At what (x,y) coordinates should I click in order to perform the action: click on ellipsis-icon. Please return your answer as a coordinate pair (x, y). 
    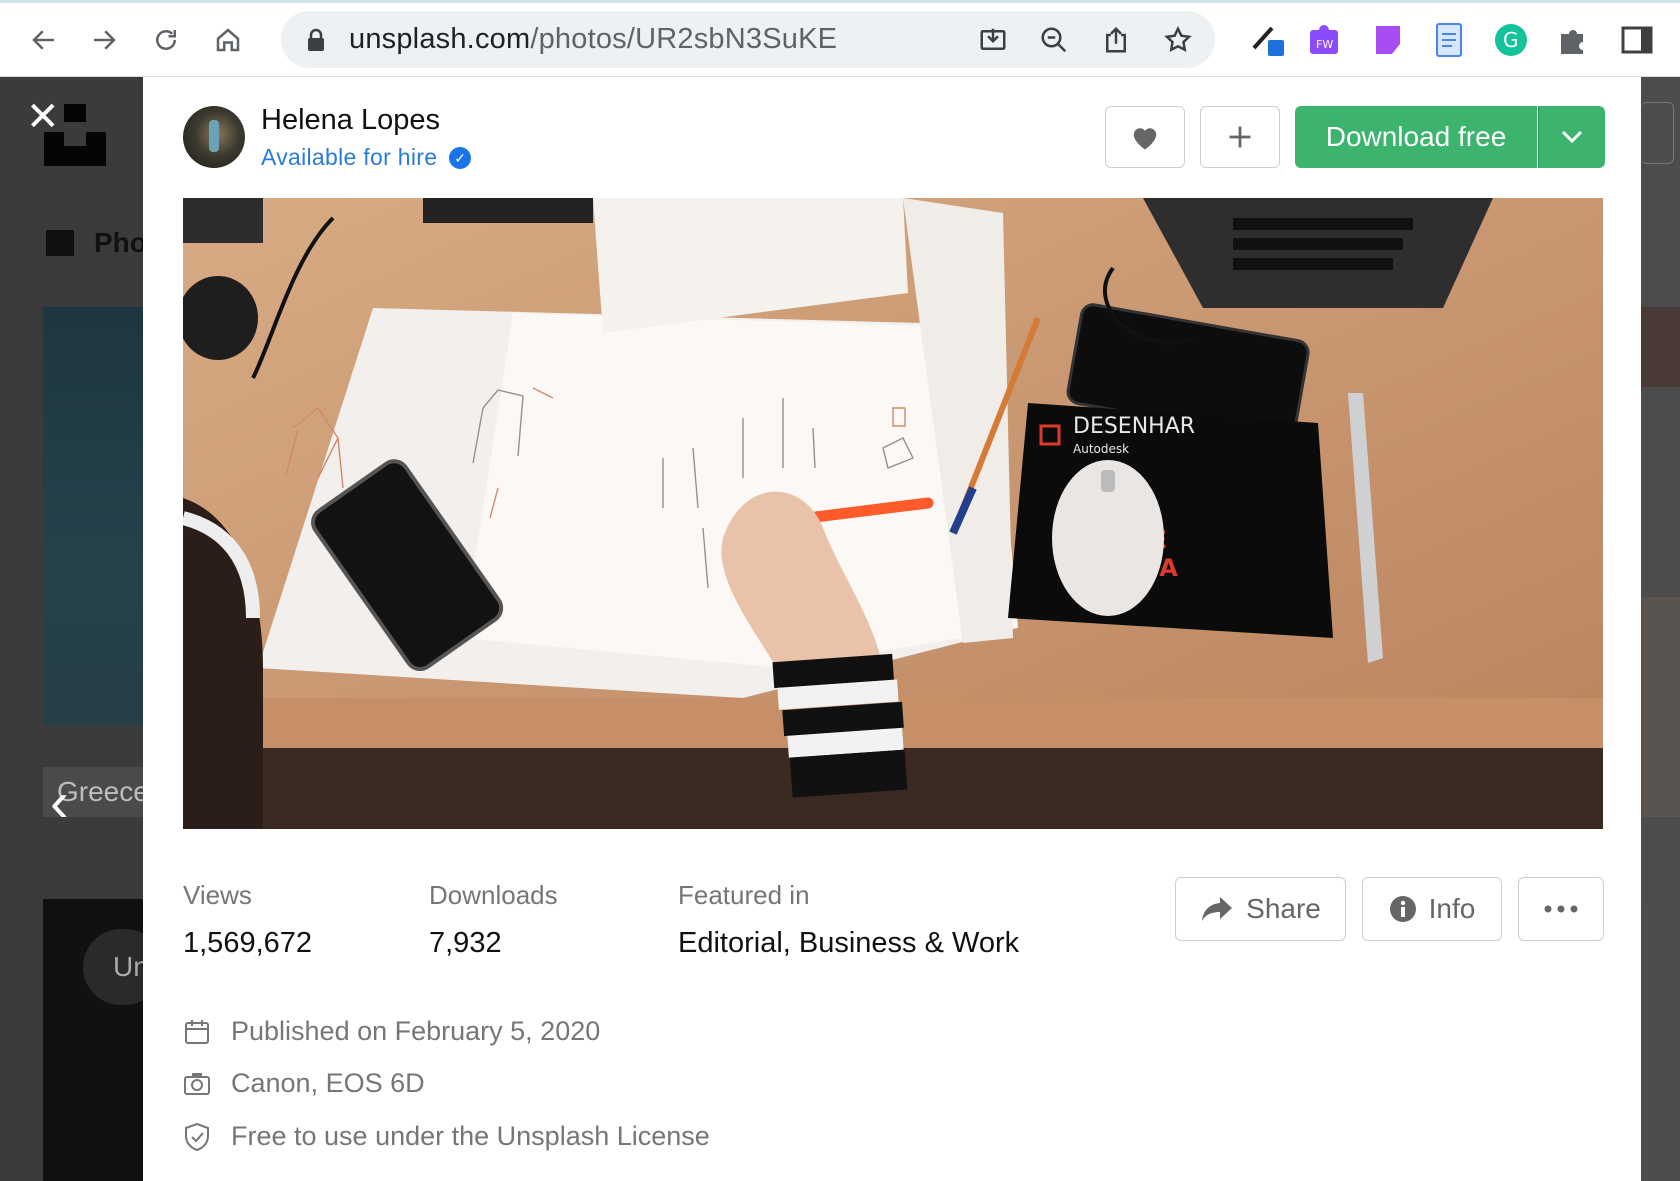
    Looking at the image, I should click on (1561, 909).